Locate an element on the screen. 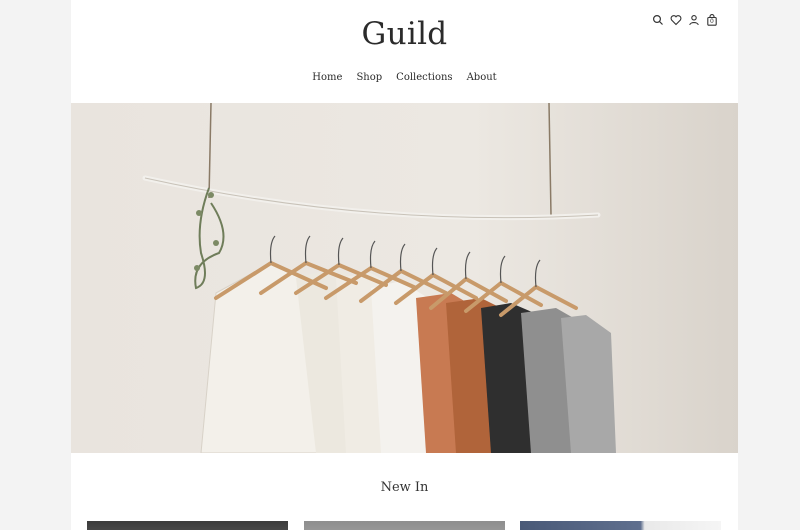  cart-count: 0 is located at coordinates (712, 21).